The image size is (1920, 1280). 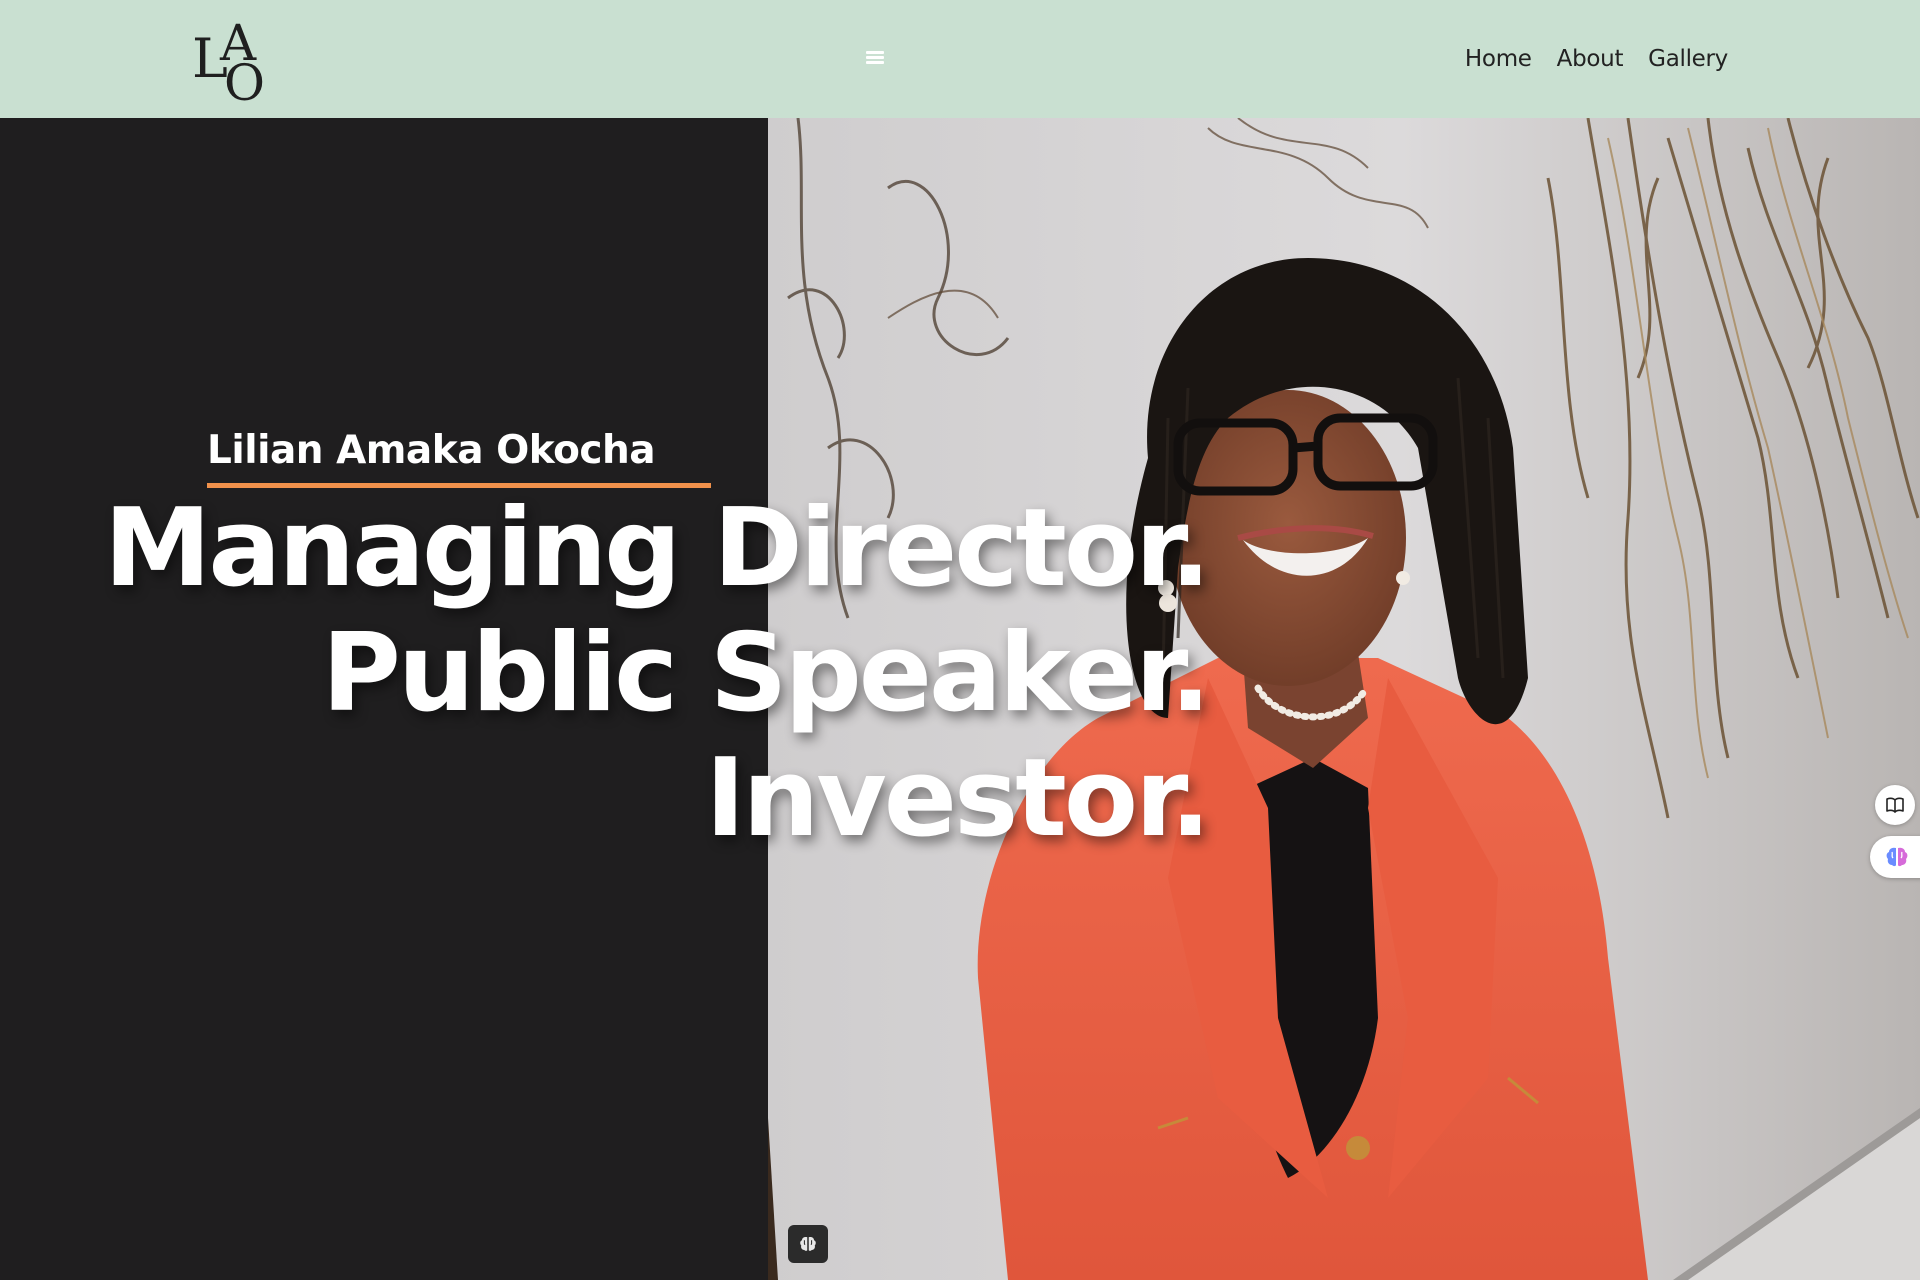 I want to click on main-nav: Home About Gallery, so click(x=1596, y=59).